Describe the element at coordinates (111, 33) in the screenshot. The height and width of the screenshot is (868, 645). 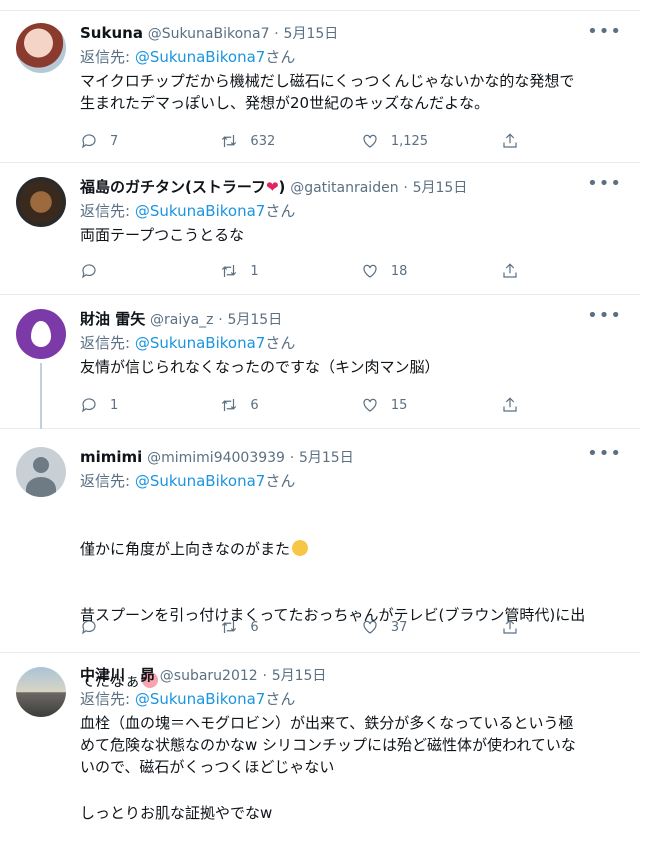
I see `display-name: Sukuna` at that location.